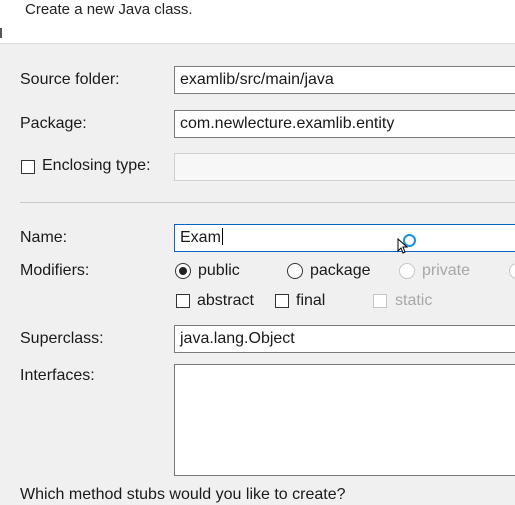  I want to click on arrow-busy-cursor-icon, so click(403, 246).